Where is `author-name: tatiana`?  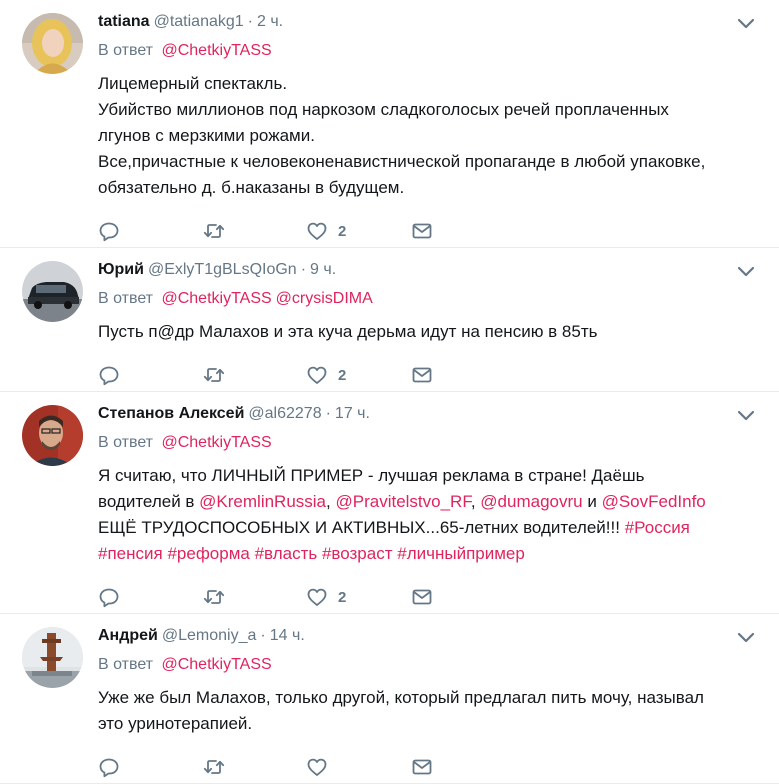 author-name: tatiana is located at coordinates (124, 22).